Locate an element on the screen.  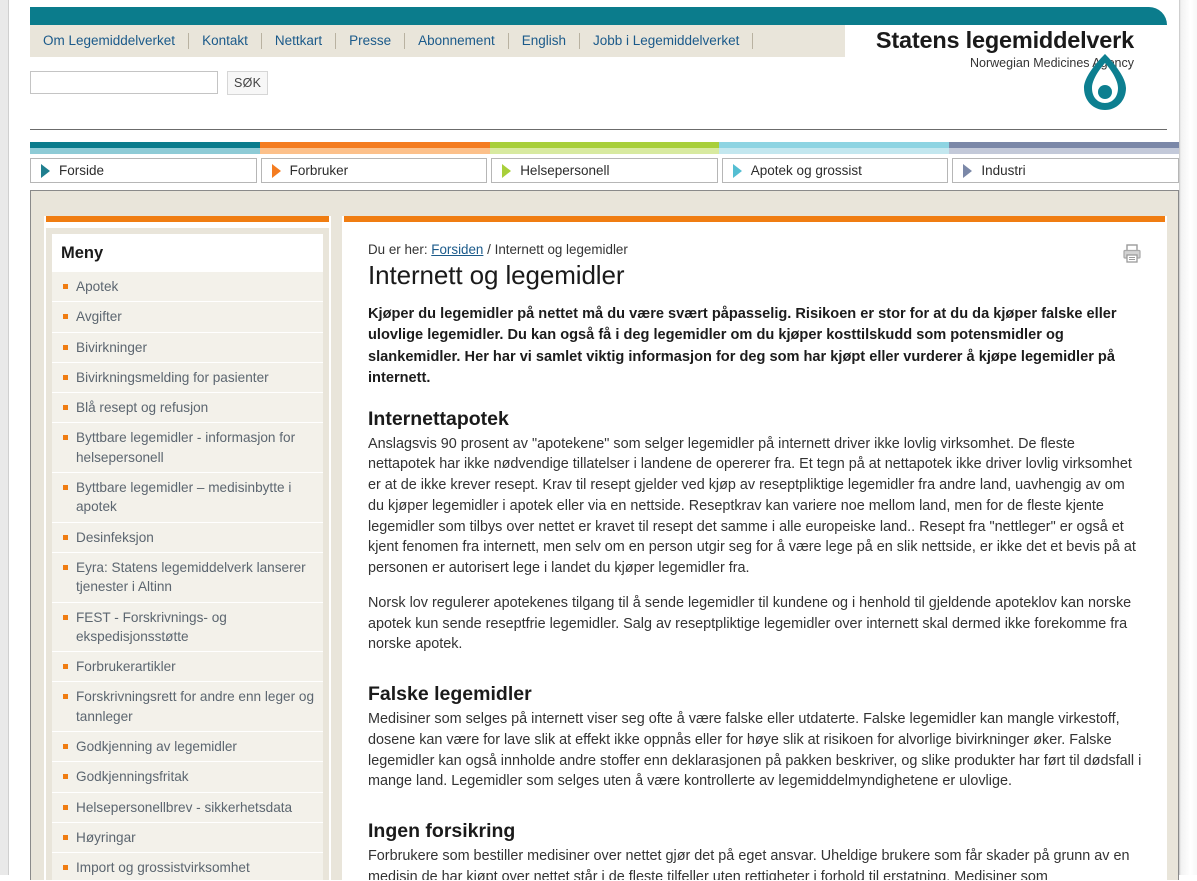
sidebar-item-2: Bivirkninger is located at coordinates (187, 347).